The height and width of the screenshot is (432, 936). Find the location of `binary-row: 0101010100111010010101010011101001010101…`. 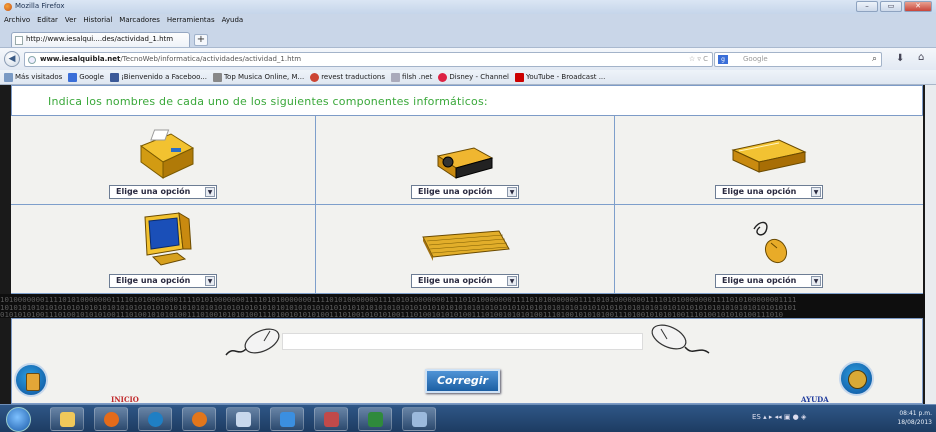

binary-row: 0101010100111010010101010011101001010101… is located at coordinates (392, 314).